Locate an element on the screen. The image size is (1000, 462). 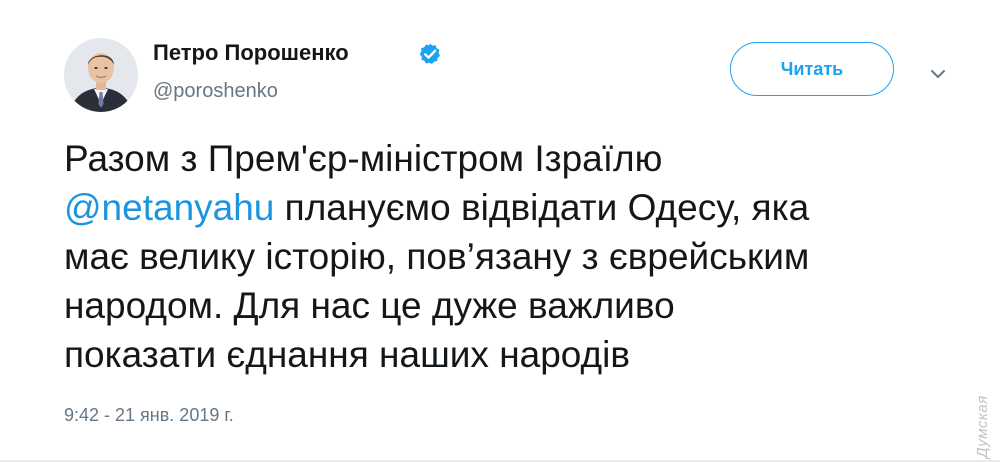
avatar is located at coordinates (101, 75).